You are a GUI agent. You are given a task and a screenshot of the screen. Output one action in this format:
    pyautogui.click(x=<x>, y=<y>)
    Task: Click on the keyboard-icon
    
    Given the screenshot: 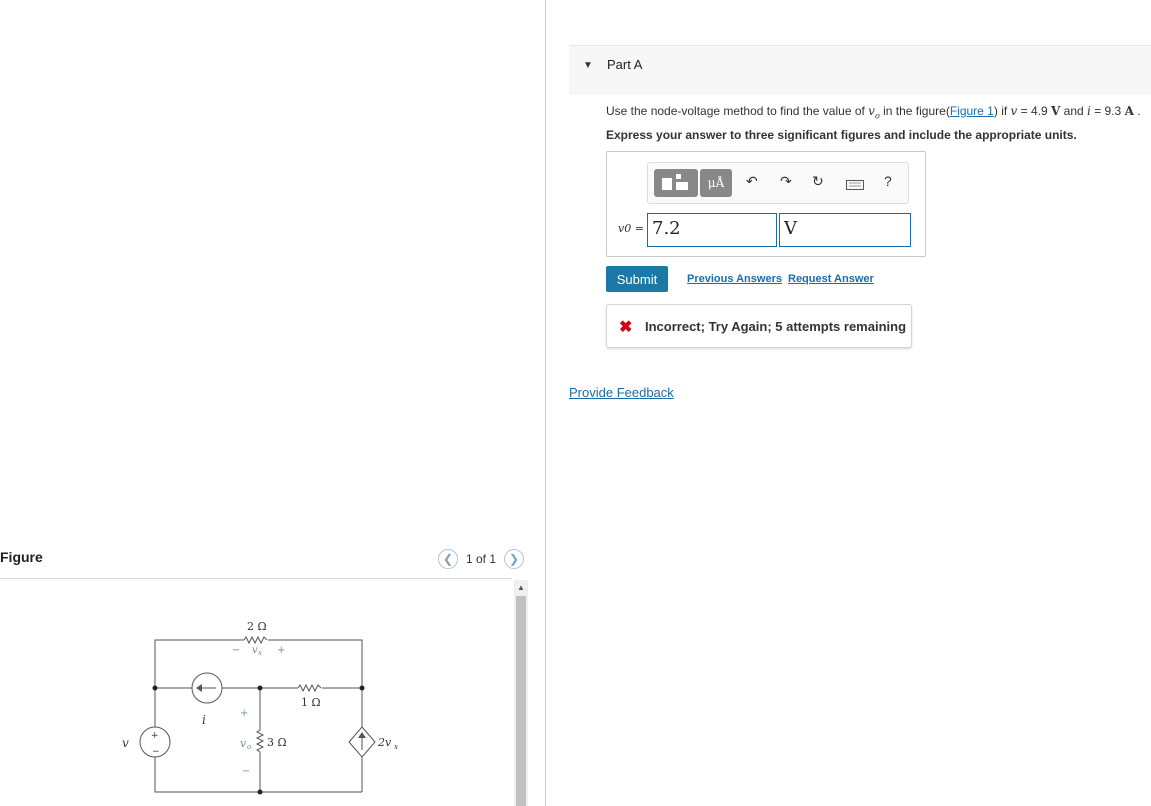 What is the action you would take?
    pyautogui.click(x=855, y=185)
    